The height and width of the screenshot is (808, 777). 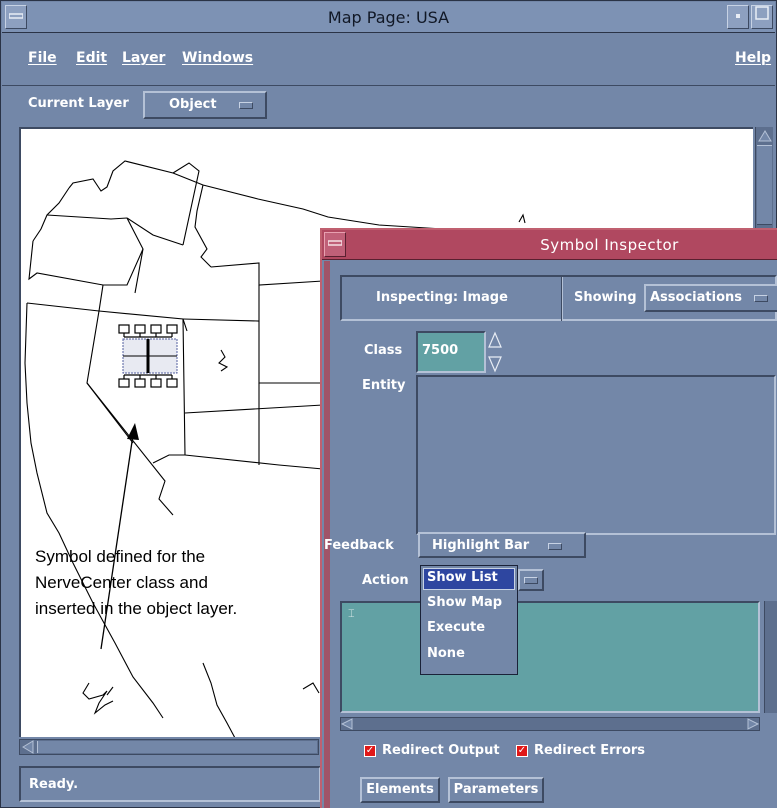 I want to click on redirect-output-label: Redirect Output, so click(x=441, y=750).